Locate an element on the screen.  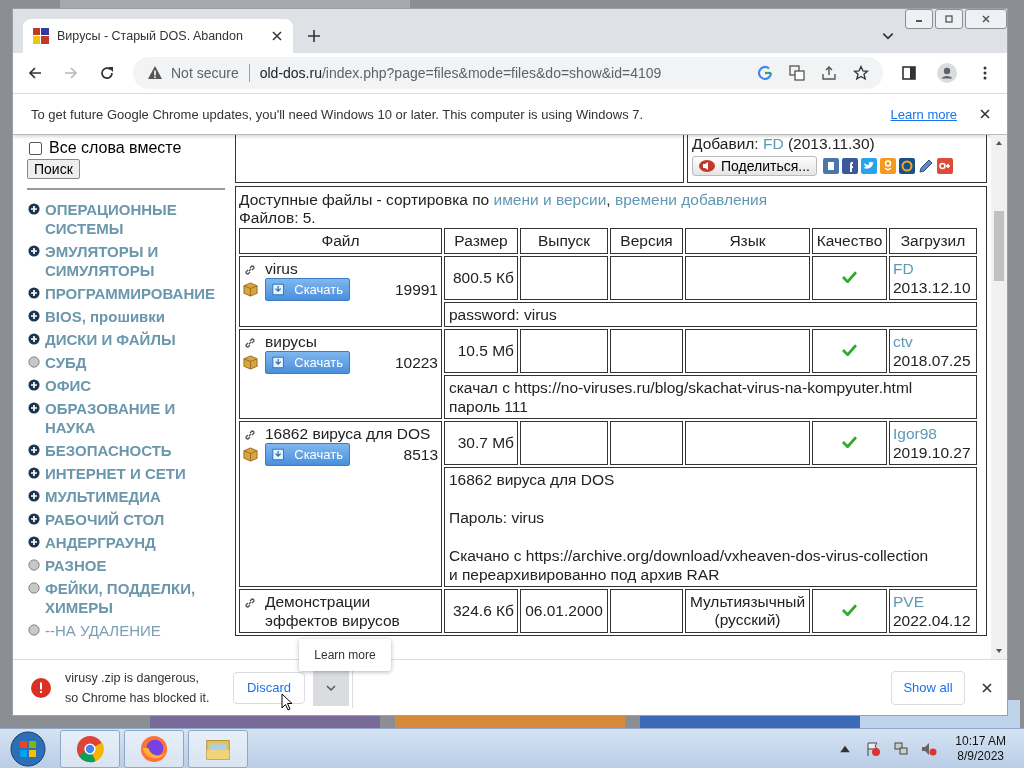
category-link: ОПЕРАЦИОННЫЕ СИСТЕМЫ is located at coordinates (135, 219).